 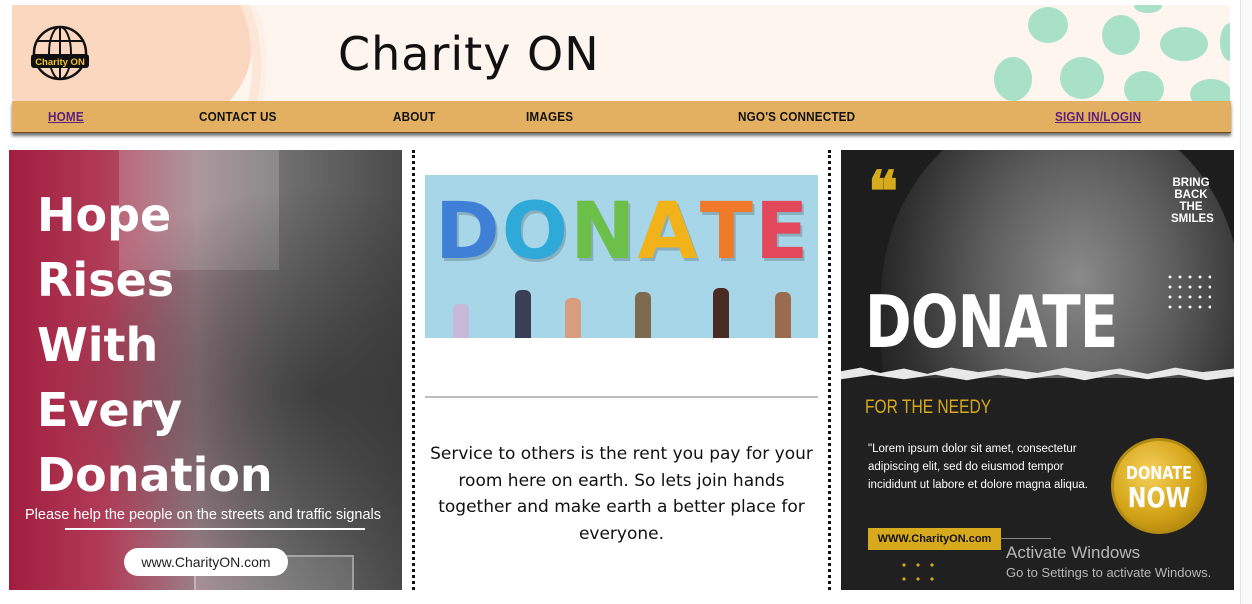 I want to click on nav-images: IMAGES, so click(x=549, y=116).